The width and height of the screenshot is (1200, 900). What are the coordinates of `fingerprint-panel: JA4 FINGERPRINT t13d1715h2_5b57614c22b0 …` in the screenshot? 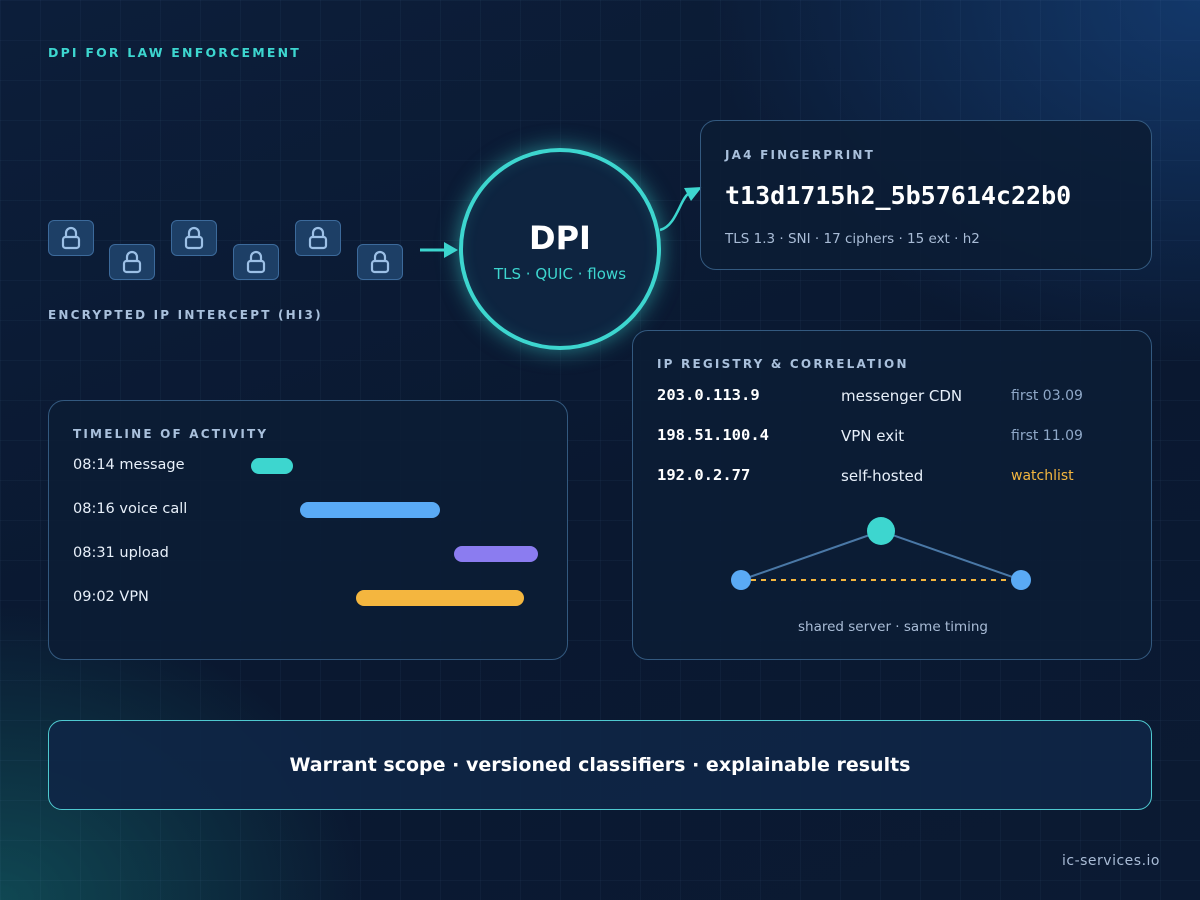 It's located at (926, 195).